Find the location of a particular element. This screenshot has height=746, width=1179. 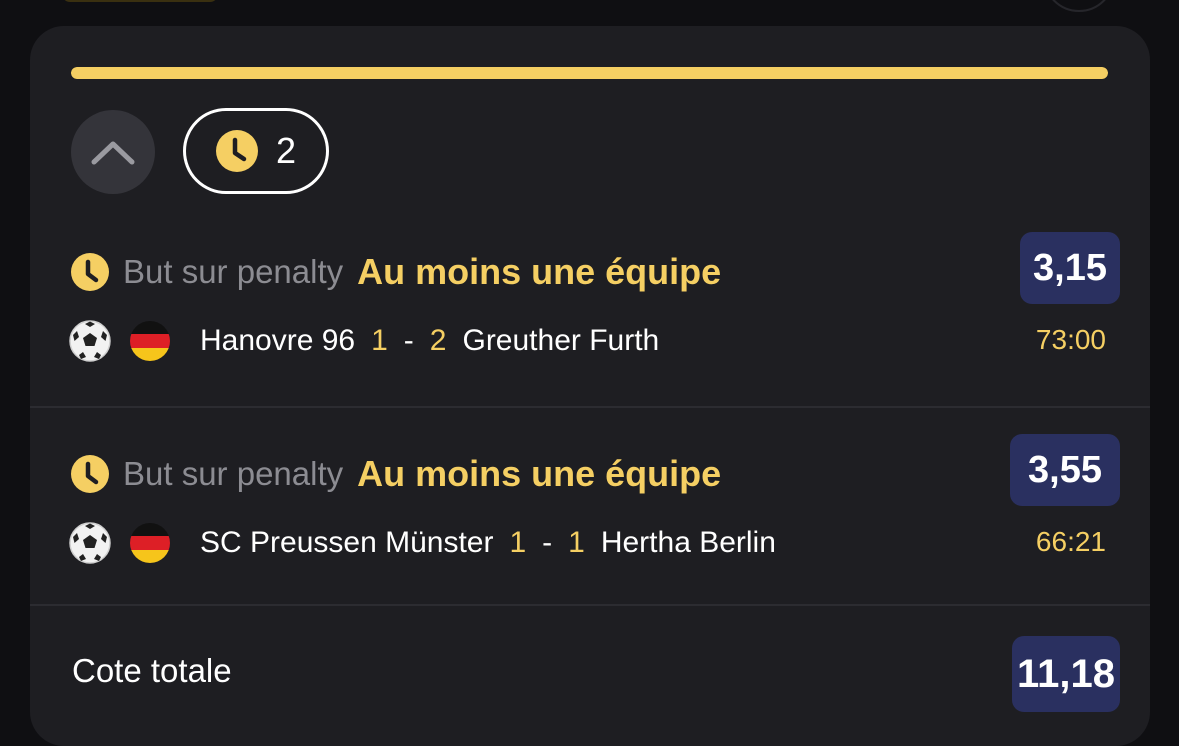

top-pill-button is located at coordinates (140, 1).